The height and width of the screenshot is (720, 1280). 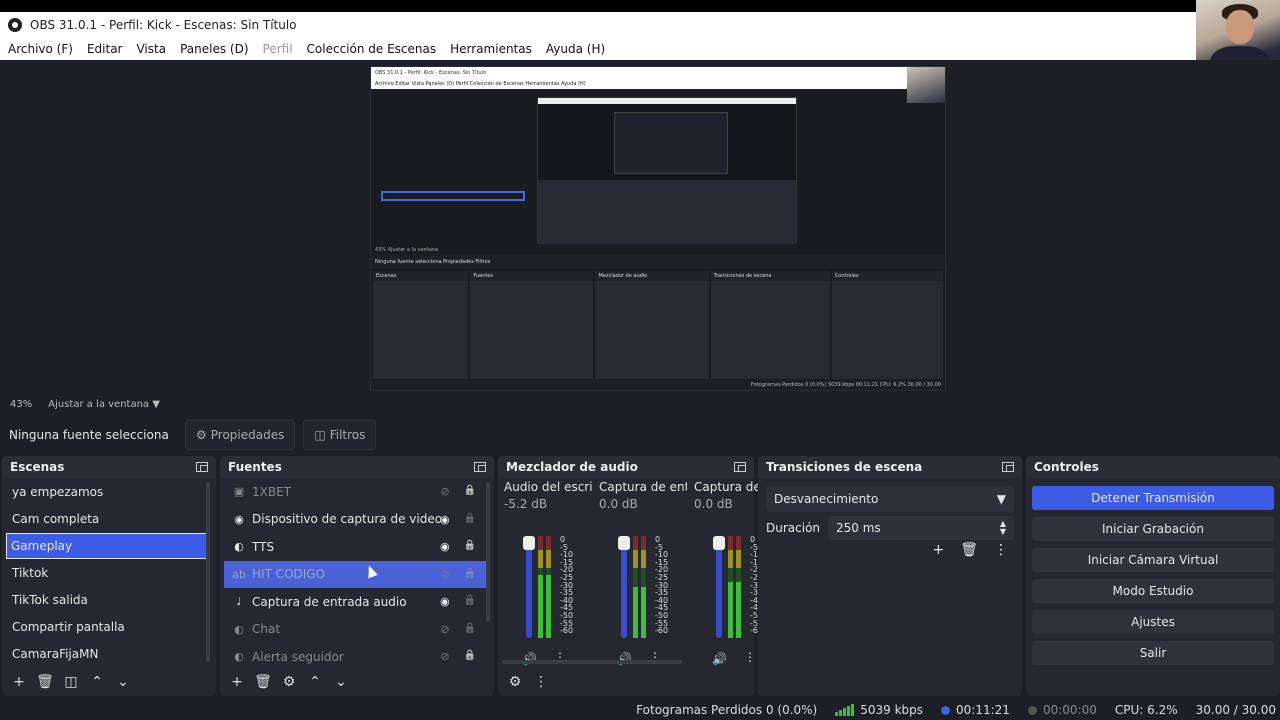 I want to click on properties-button: ⚙ Propiedades, so click(x=240, y=435).